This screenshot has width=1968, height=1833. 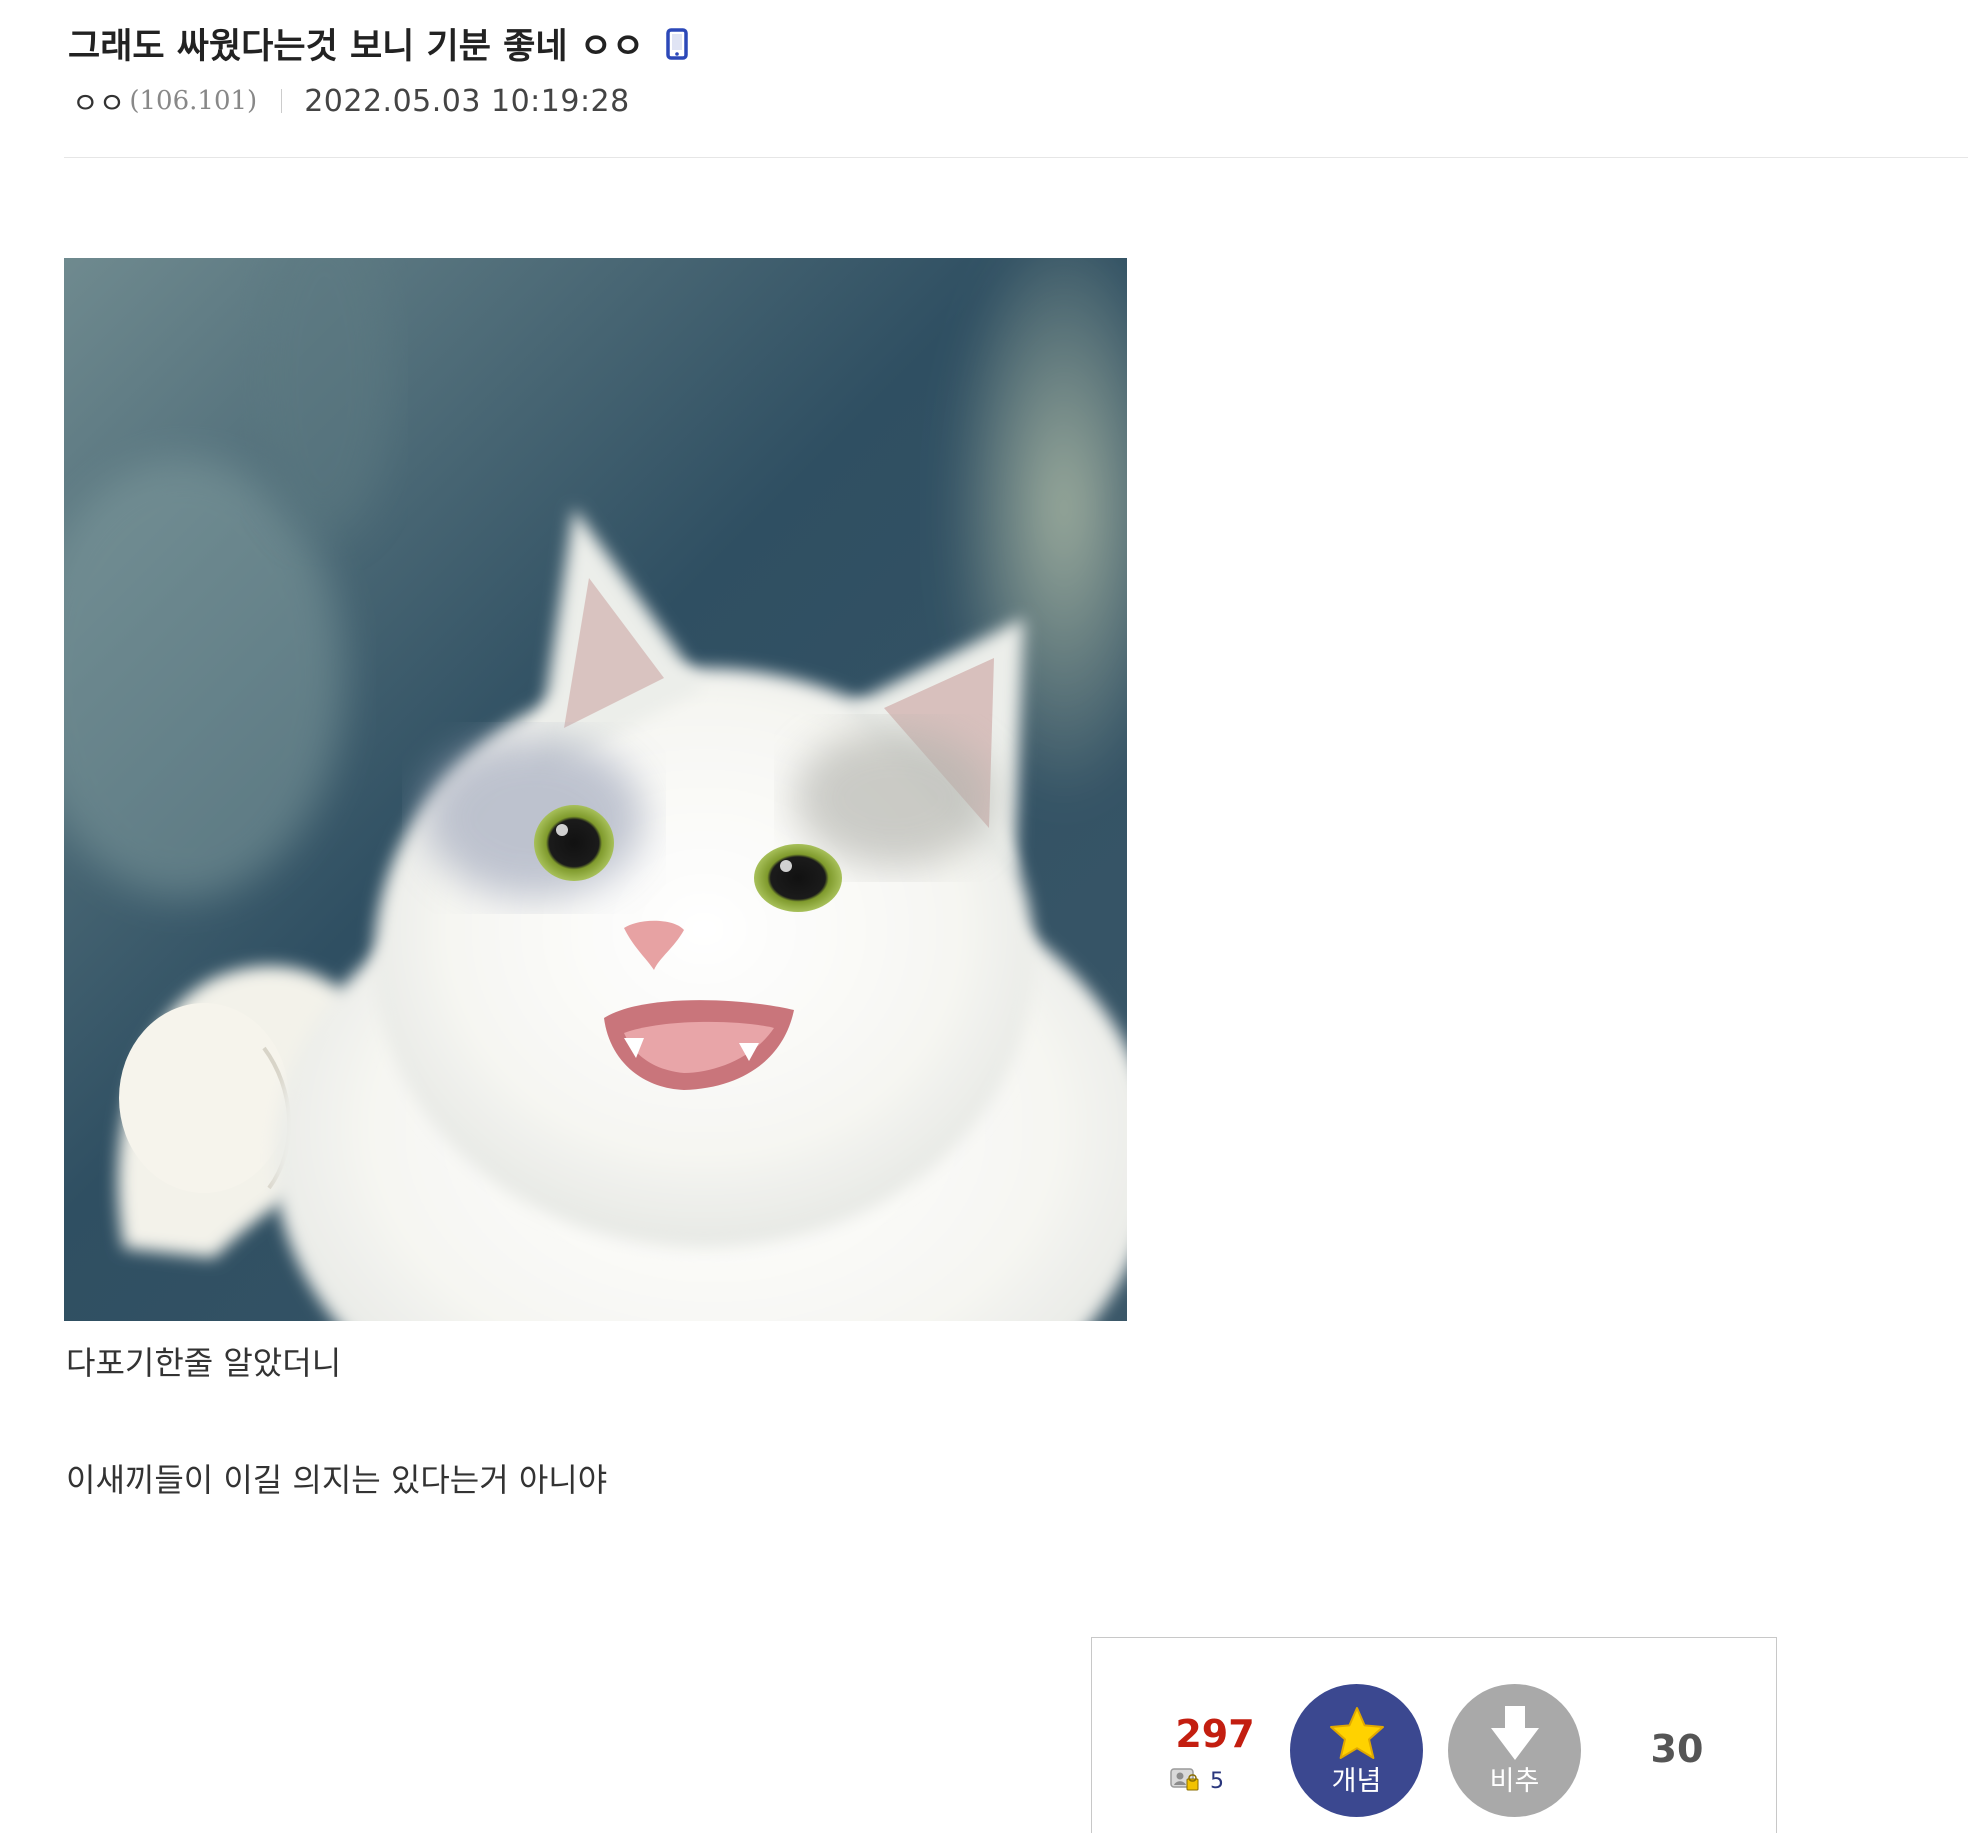 What do you see at coordinates (1185, 1781) in the screenshot?
I see `fixed-user-icon` at bounding box center [1185, 1781].